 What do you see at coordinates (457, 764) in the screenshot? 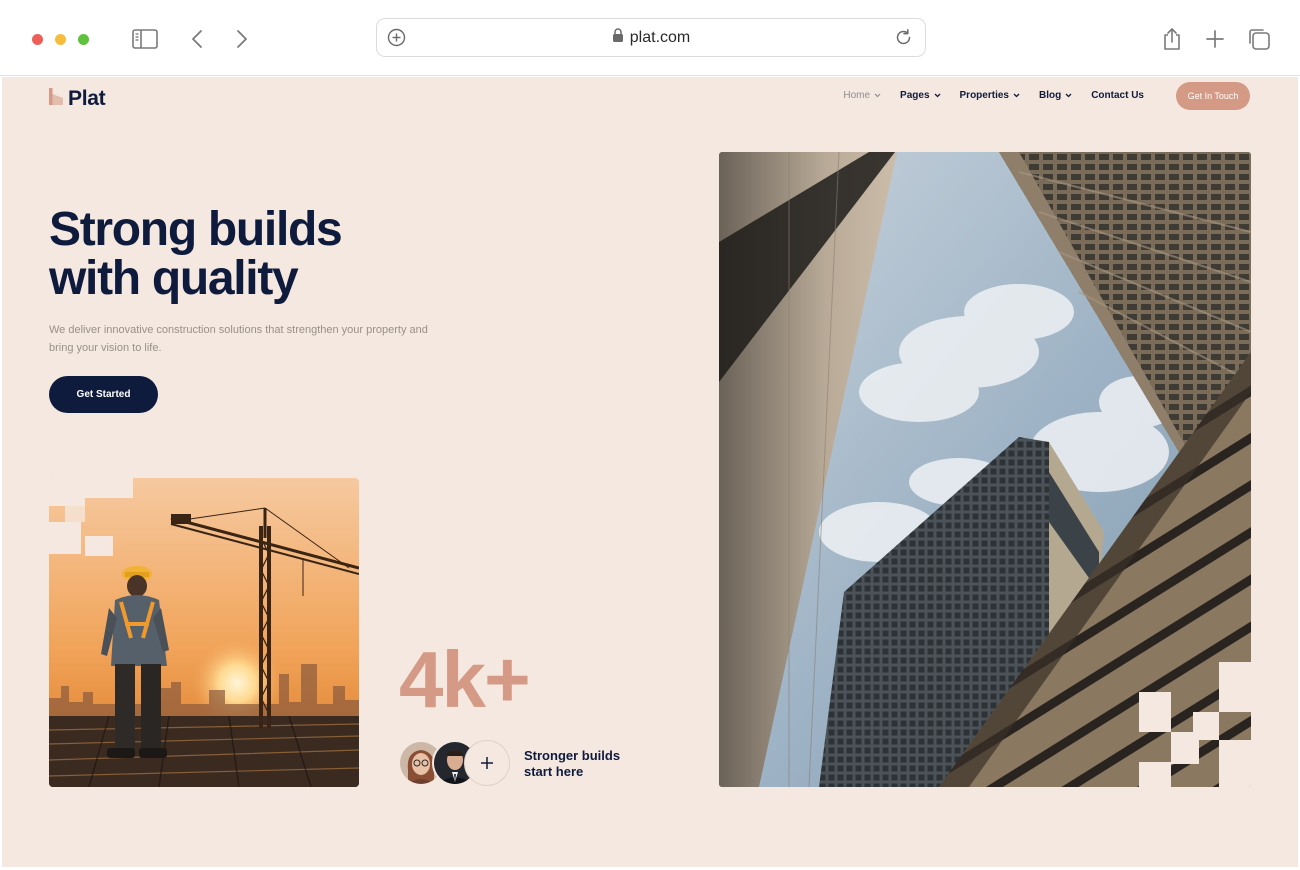
I see `avatar-group` at bounding box center [457, 764].